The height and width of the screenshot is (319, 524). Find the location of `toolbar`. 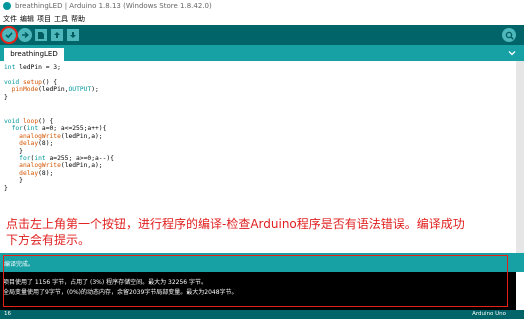

toolbar is located at coordinates (262, 35).